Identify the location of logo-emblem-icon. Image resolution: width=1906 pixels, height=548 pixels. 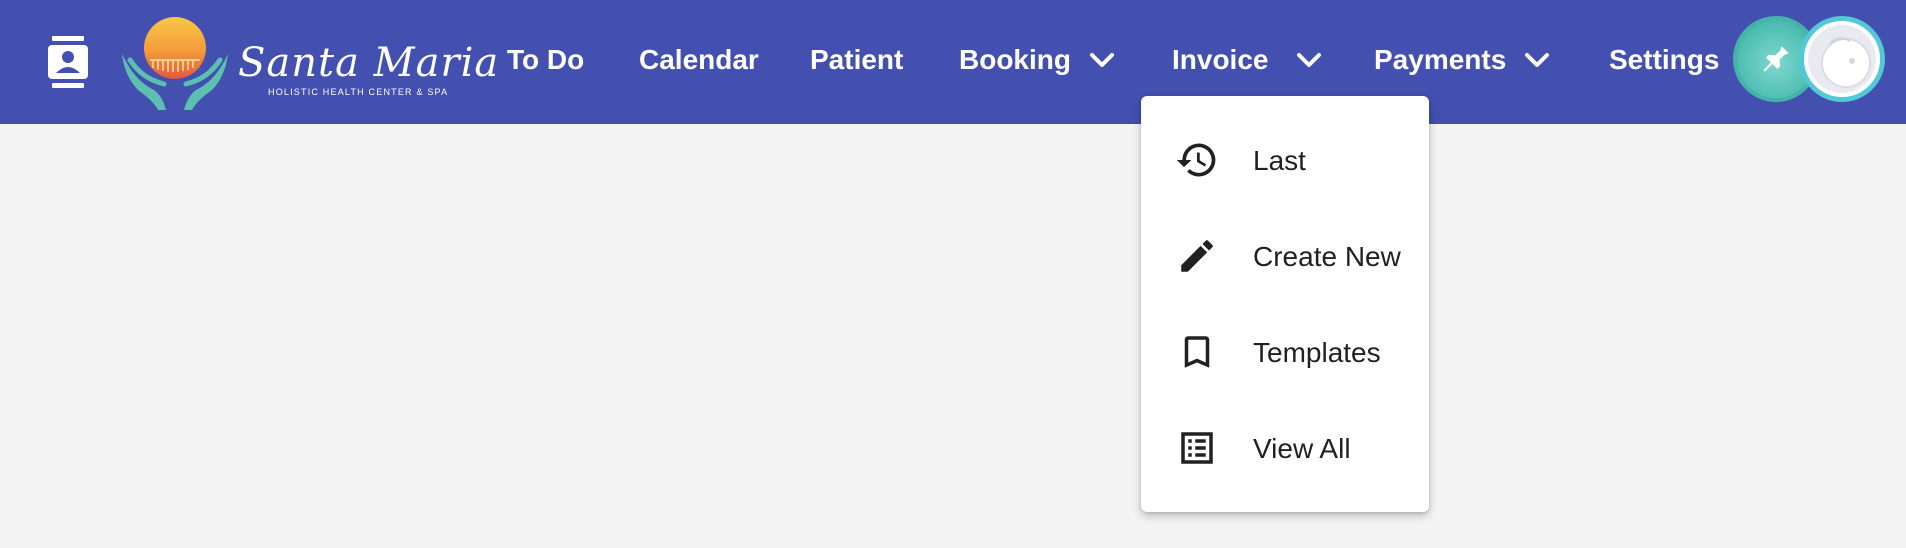
(175, 63).